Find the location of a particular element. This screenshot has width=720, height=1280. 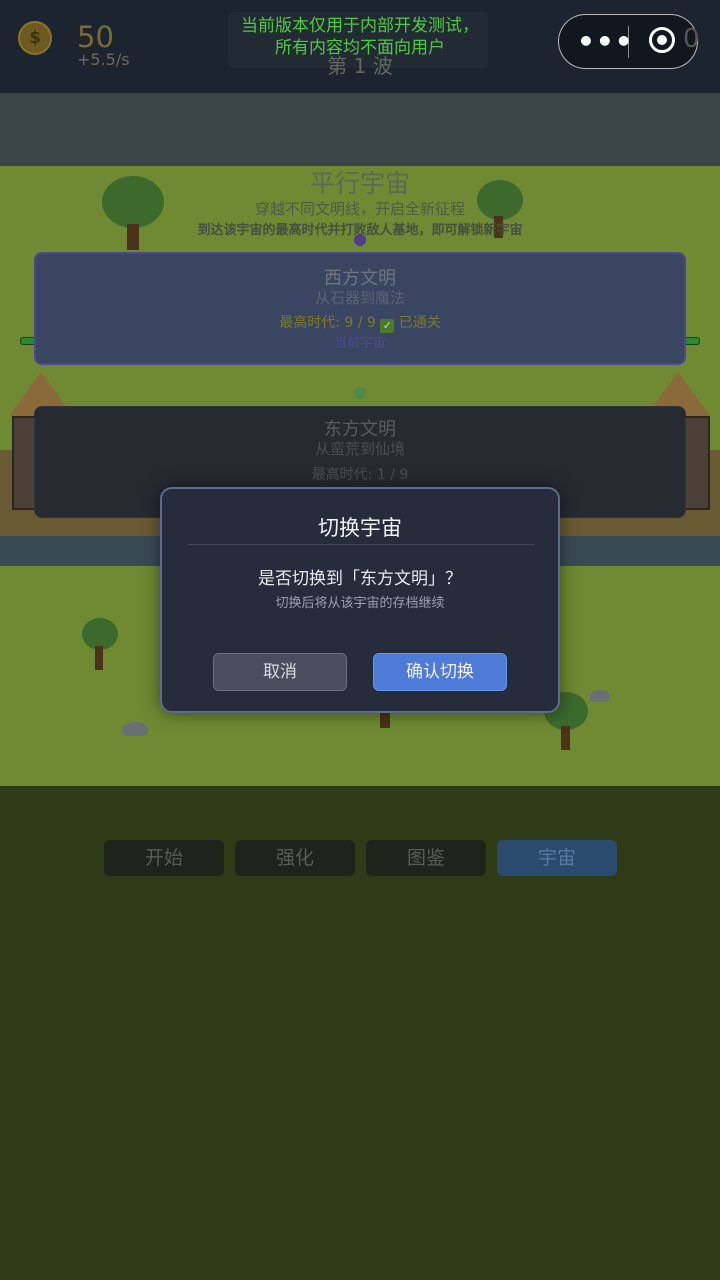

universe-node-west is located at coordinates (360, 240).